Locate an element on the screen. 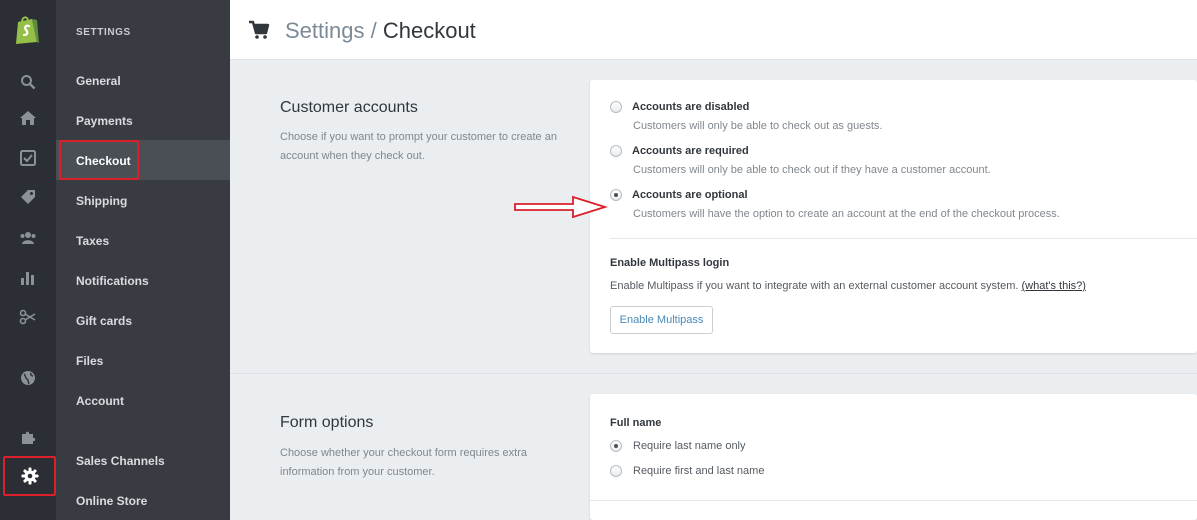 The width and height of the screenshot is (1197, 520). cart-icon is located at coordinates (259, 32).